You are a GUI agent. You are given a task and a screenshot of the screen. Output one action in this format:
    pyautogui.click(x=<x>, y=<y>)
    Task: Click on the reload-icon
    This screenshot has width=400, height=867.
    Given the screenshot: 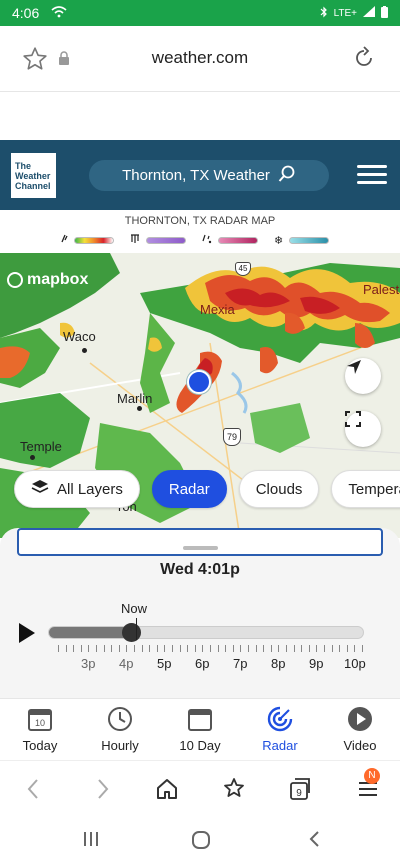 What is the action you would take?
    pyautogui.click(x=364, y=58)
    